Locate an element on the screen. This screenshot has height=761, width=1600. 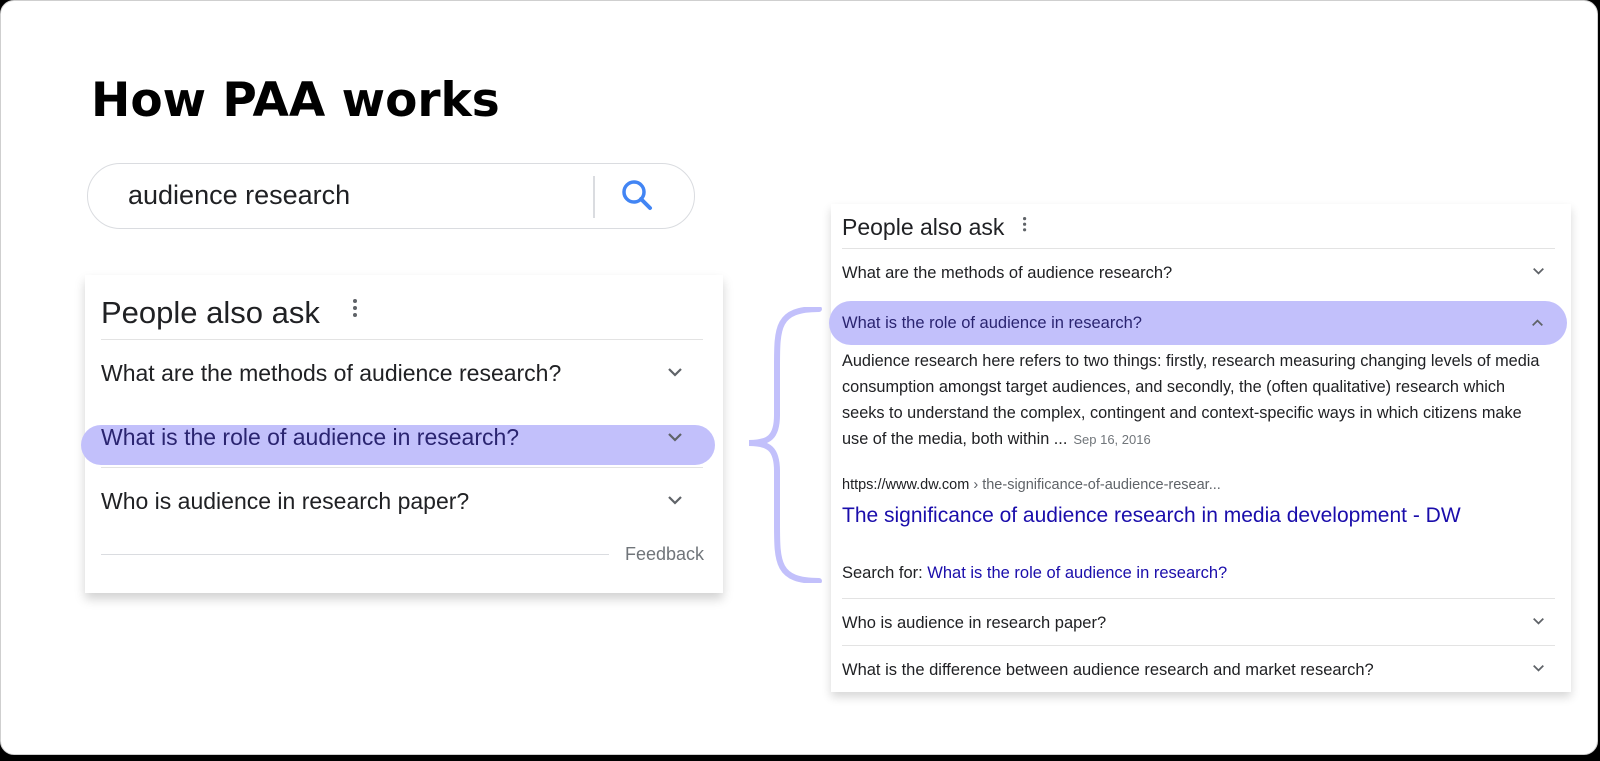
search-button is located at coordinates (638, 196).